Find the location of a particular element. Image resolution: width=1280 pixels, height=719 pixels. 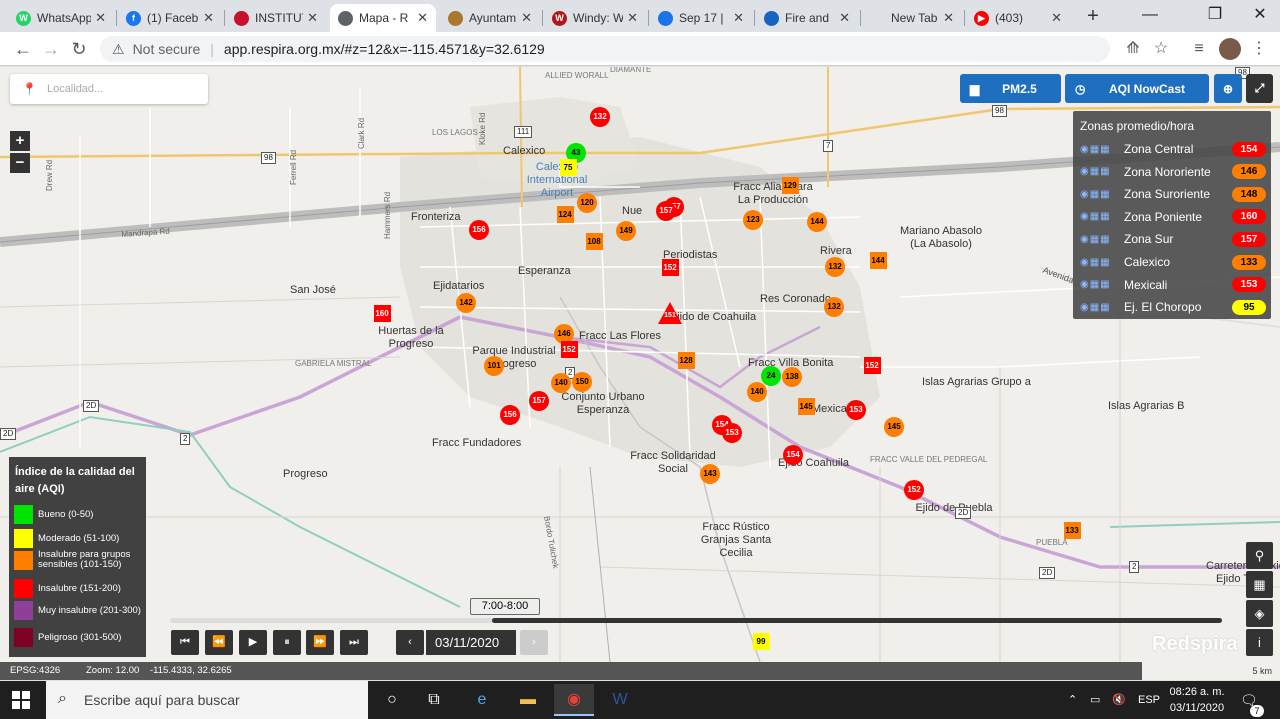

pause-button: ⏸ is located at coordinates (287, 642).